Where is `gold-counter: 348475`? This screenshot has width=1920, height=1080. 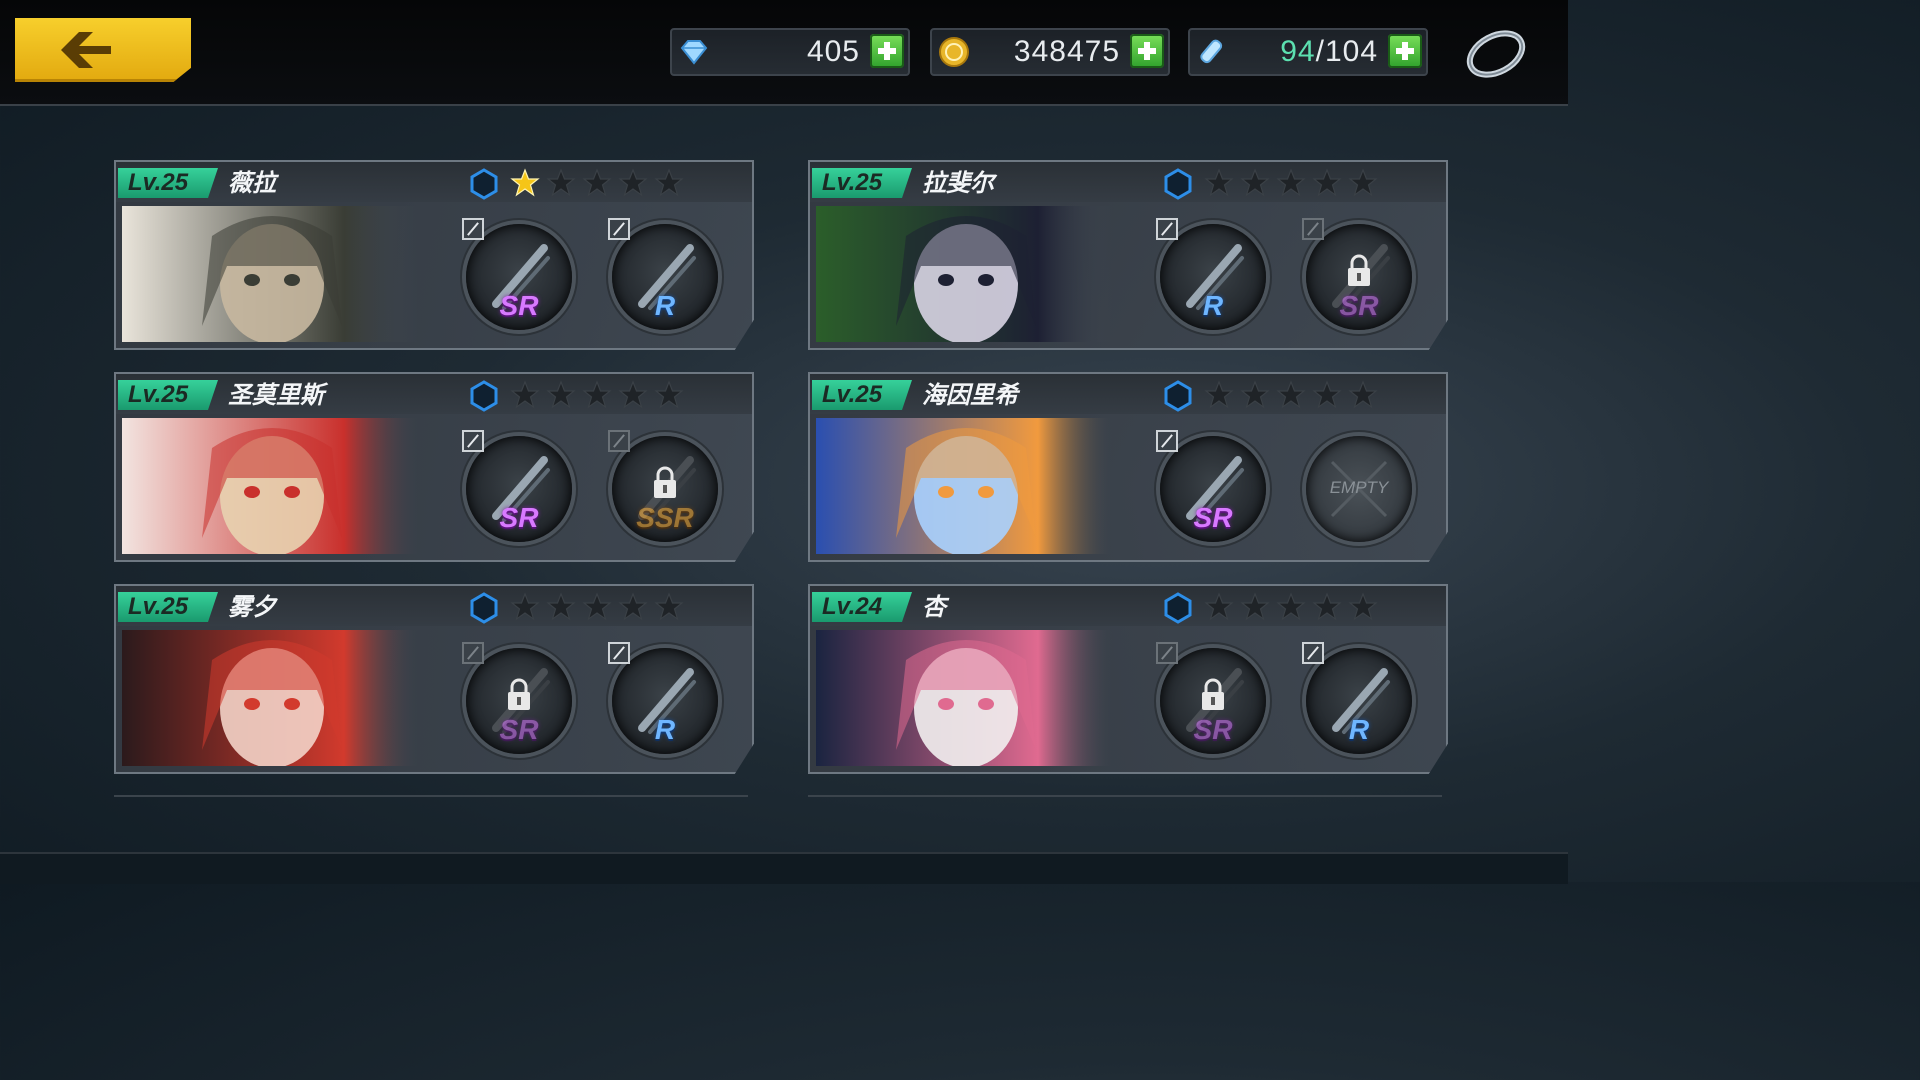 gold-counter: 348475 is located at coordinates (1050, 52).